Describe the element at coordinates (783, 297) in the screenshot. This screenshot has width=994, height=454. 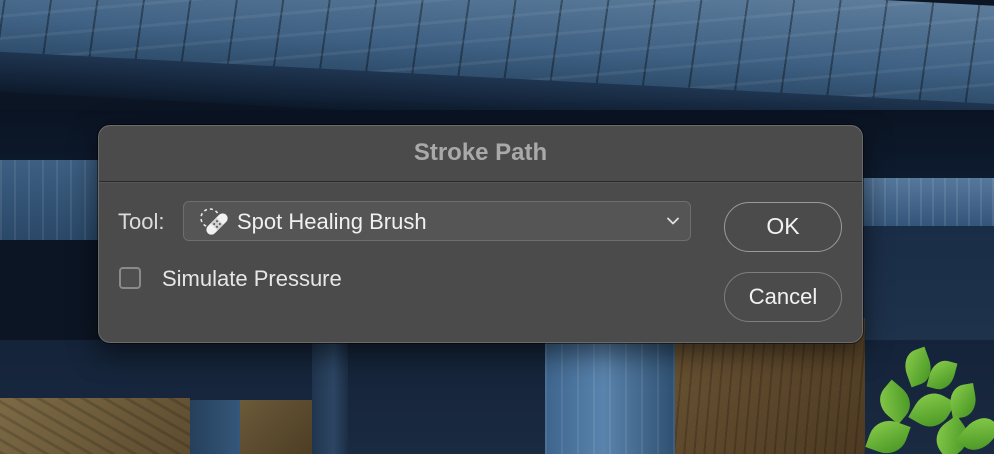
I see `cancel-button: Cancel` at that location.